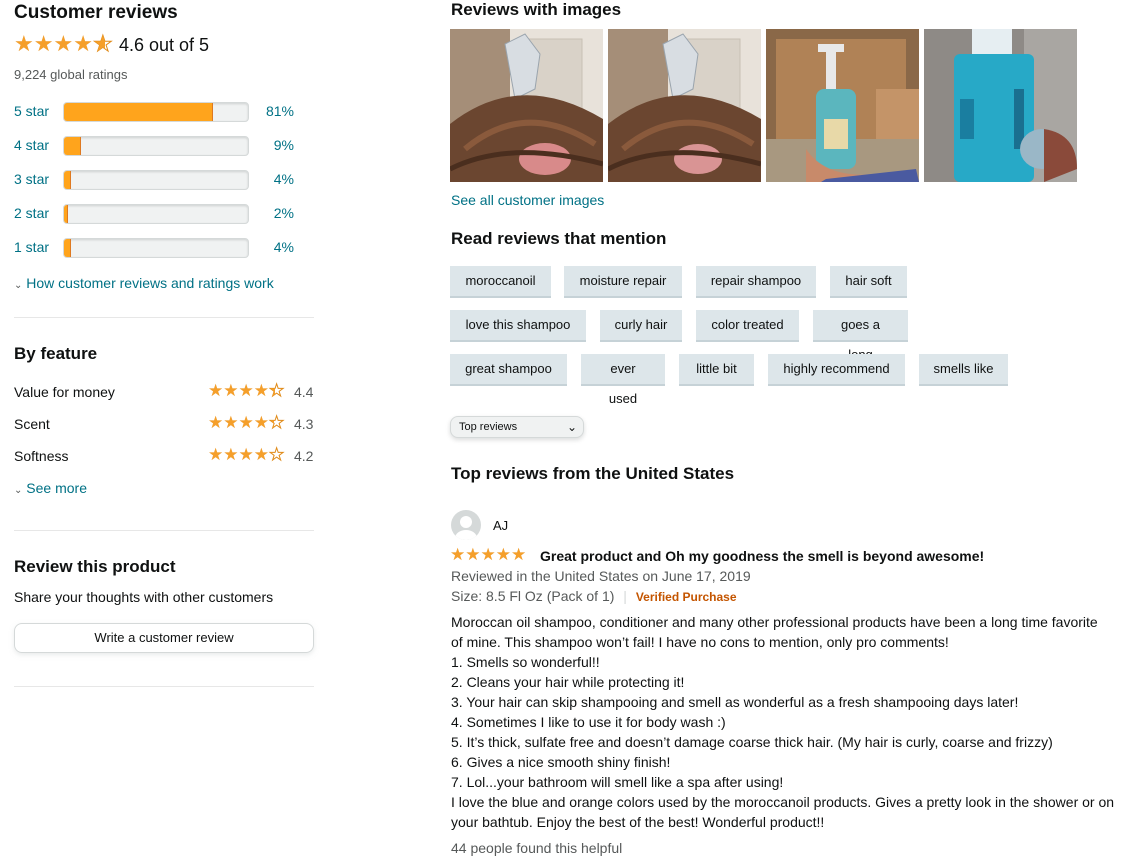  Describe the element at coordinates (518, 325) in the screenshot. I see `mention-chip: love this shampoo` at that location.